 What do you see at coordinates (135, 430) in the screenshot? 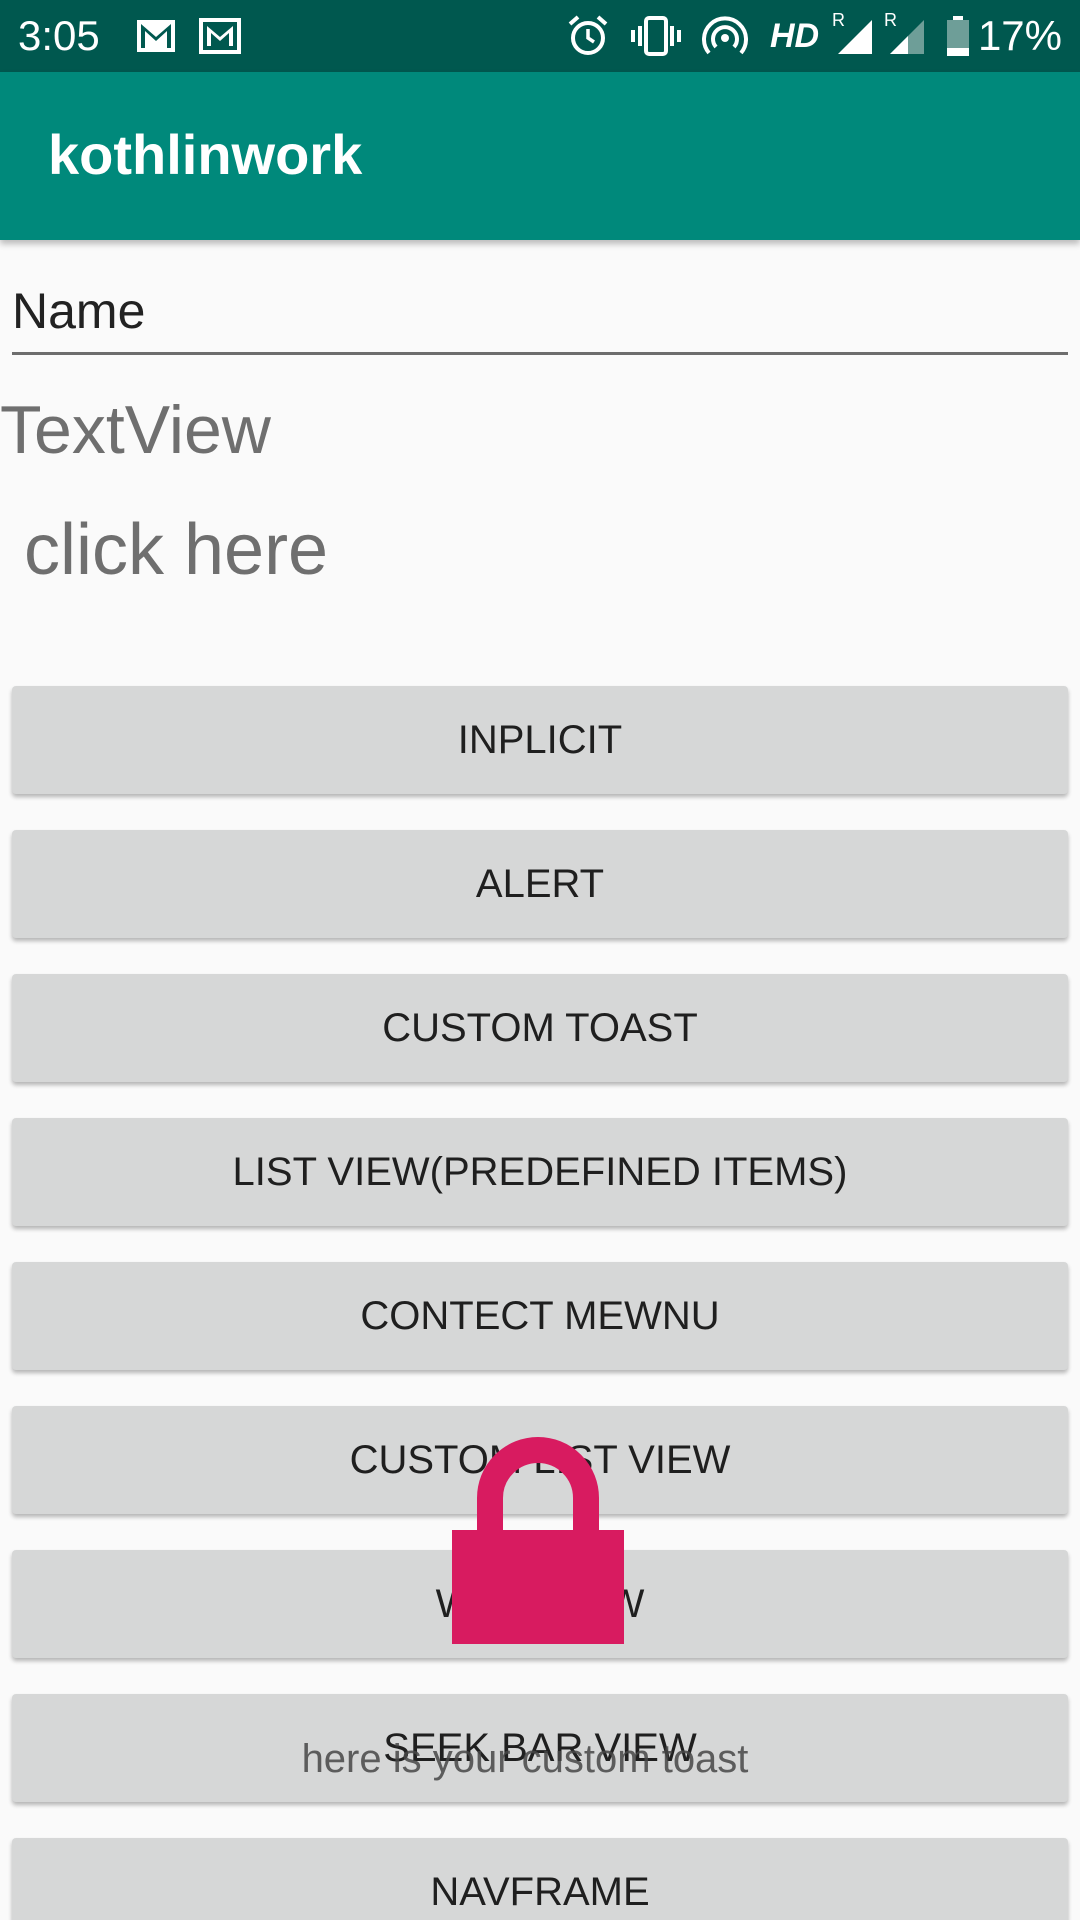
I see `textview-label: TextView` at bounding box center [135, 430].